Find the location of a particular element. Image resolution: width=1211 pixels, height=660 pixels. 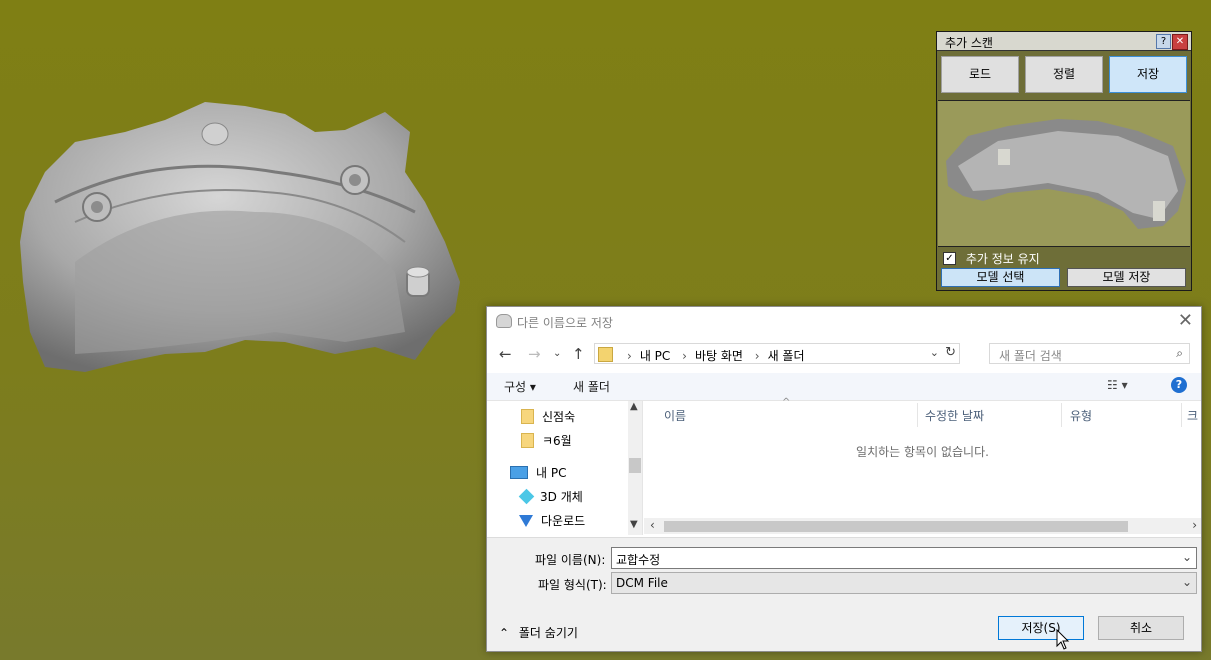

back-icon: ← is located at coordinates (505, 354).